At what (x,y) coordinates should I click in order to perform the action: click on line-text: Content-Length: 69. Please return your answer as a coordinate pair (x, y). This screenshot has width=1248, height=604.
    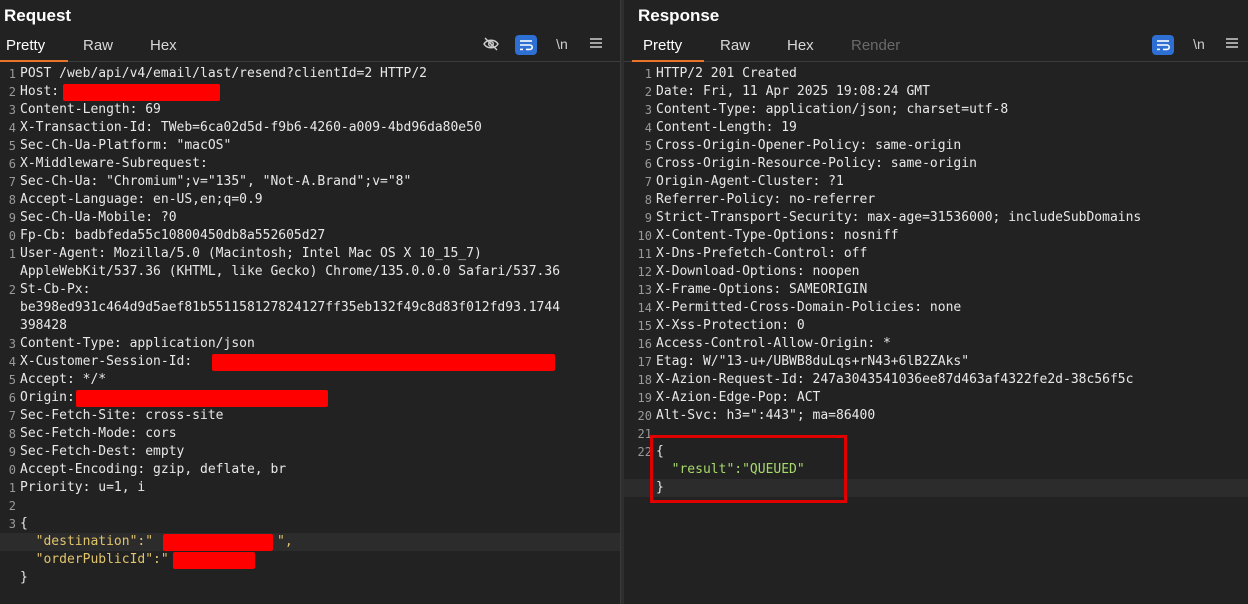
    Looking at the image, I should click on (90, 109).